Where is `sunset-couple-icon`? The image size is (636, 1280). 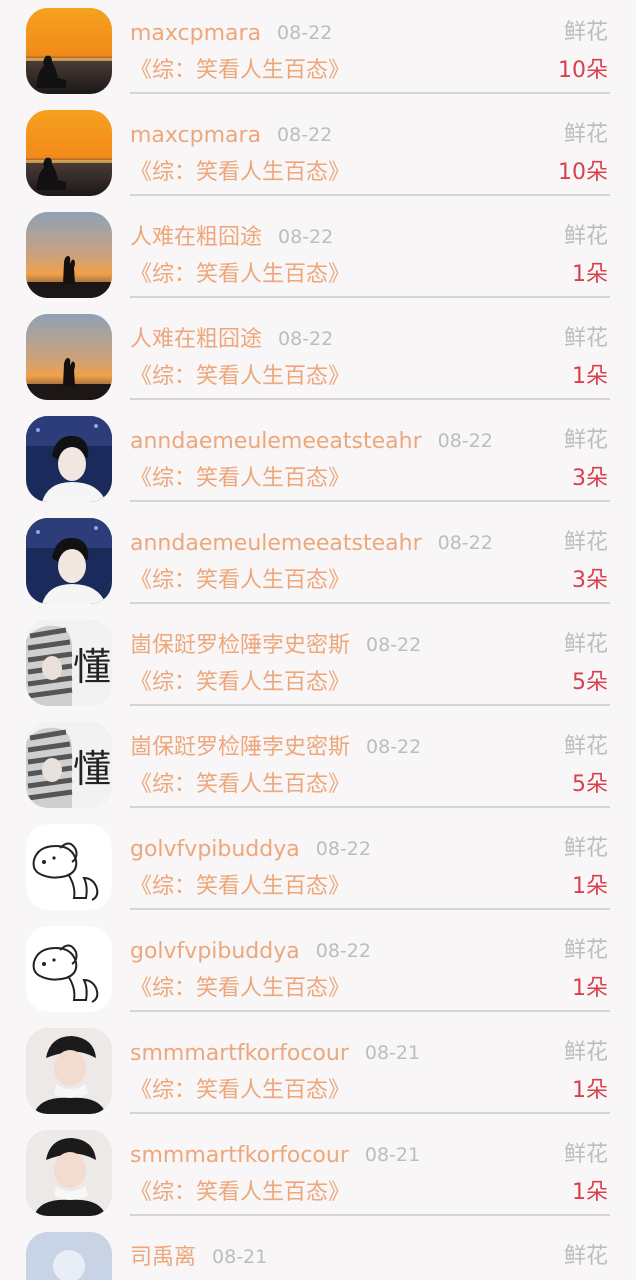
sunset-couple-icon is located at coordinates (69, 255).